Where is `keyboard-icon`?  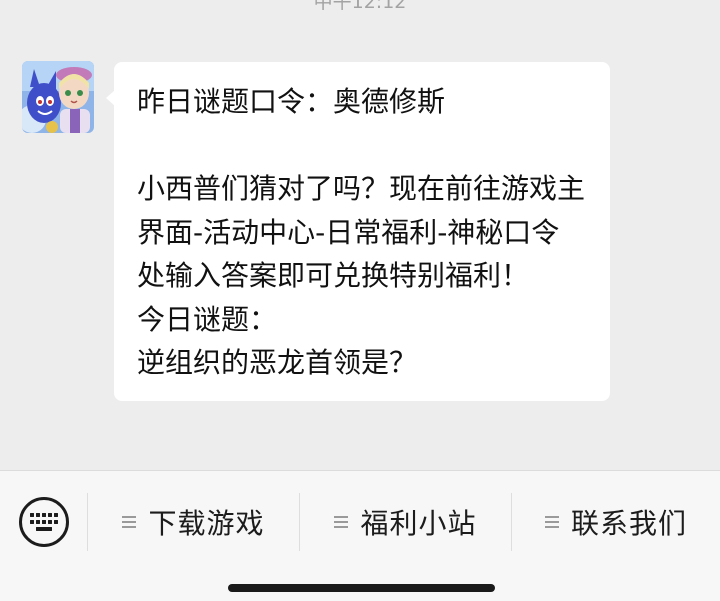 keyboard-icon is located at coordinates (44, 522).